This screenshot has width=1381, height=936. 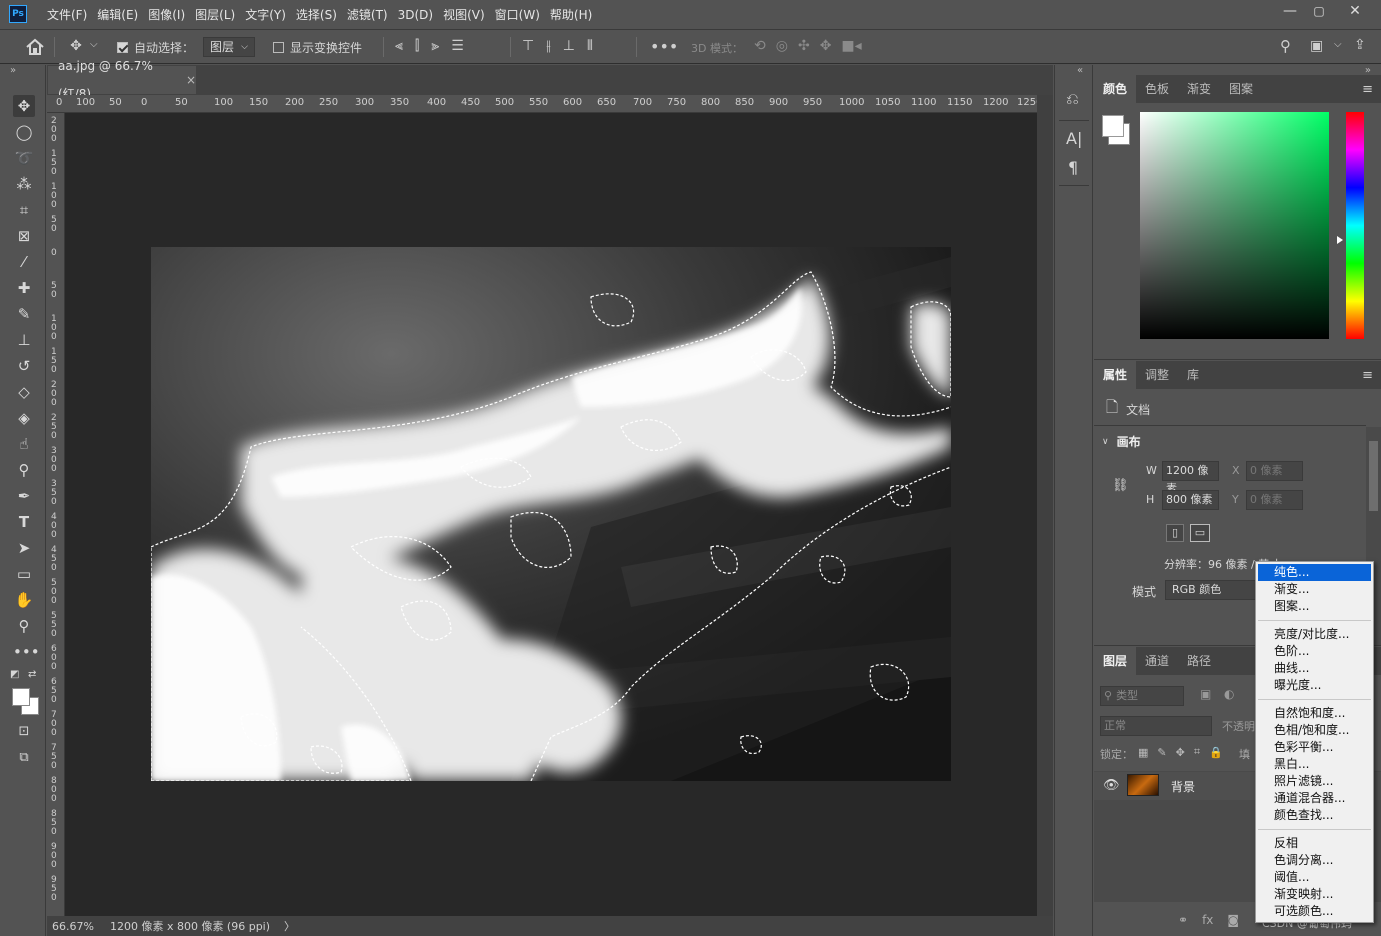 I want to click on tab-patterns: 图案, so click(x=1241, y=89).